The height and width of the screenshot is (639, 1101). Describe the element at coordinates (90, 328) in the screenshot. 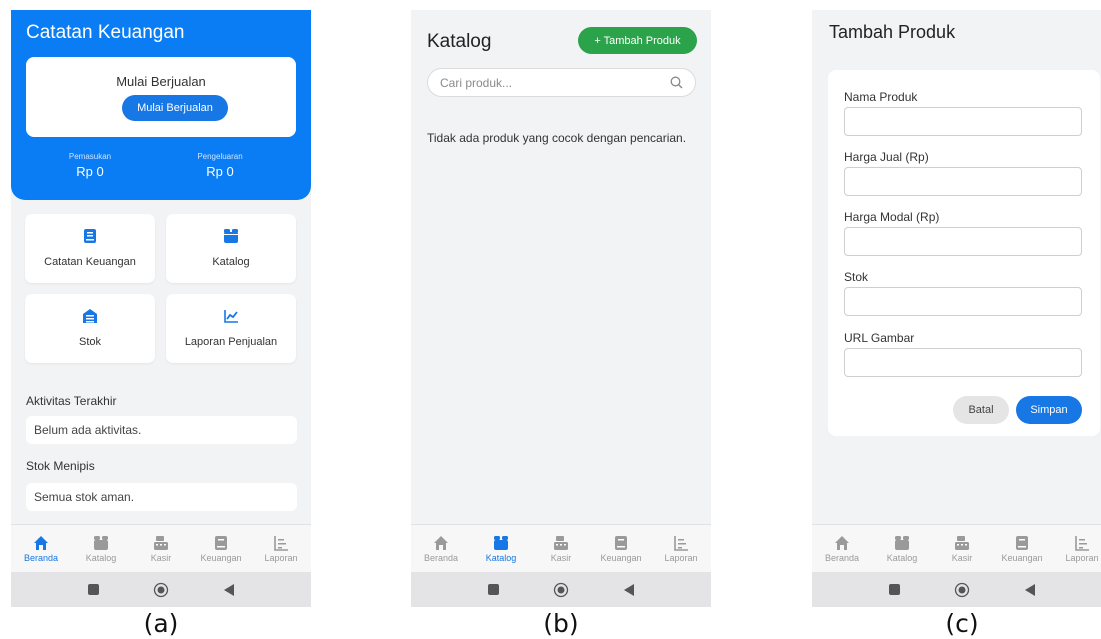

I see `tile-stok: Stok` at that location.